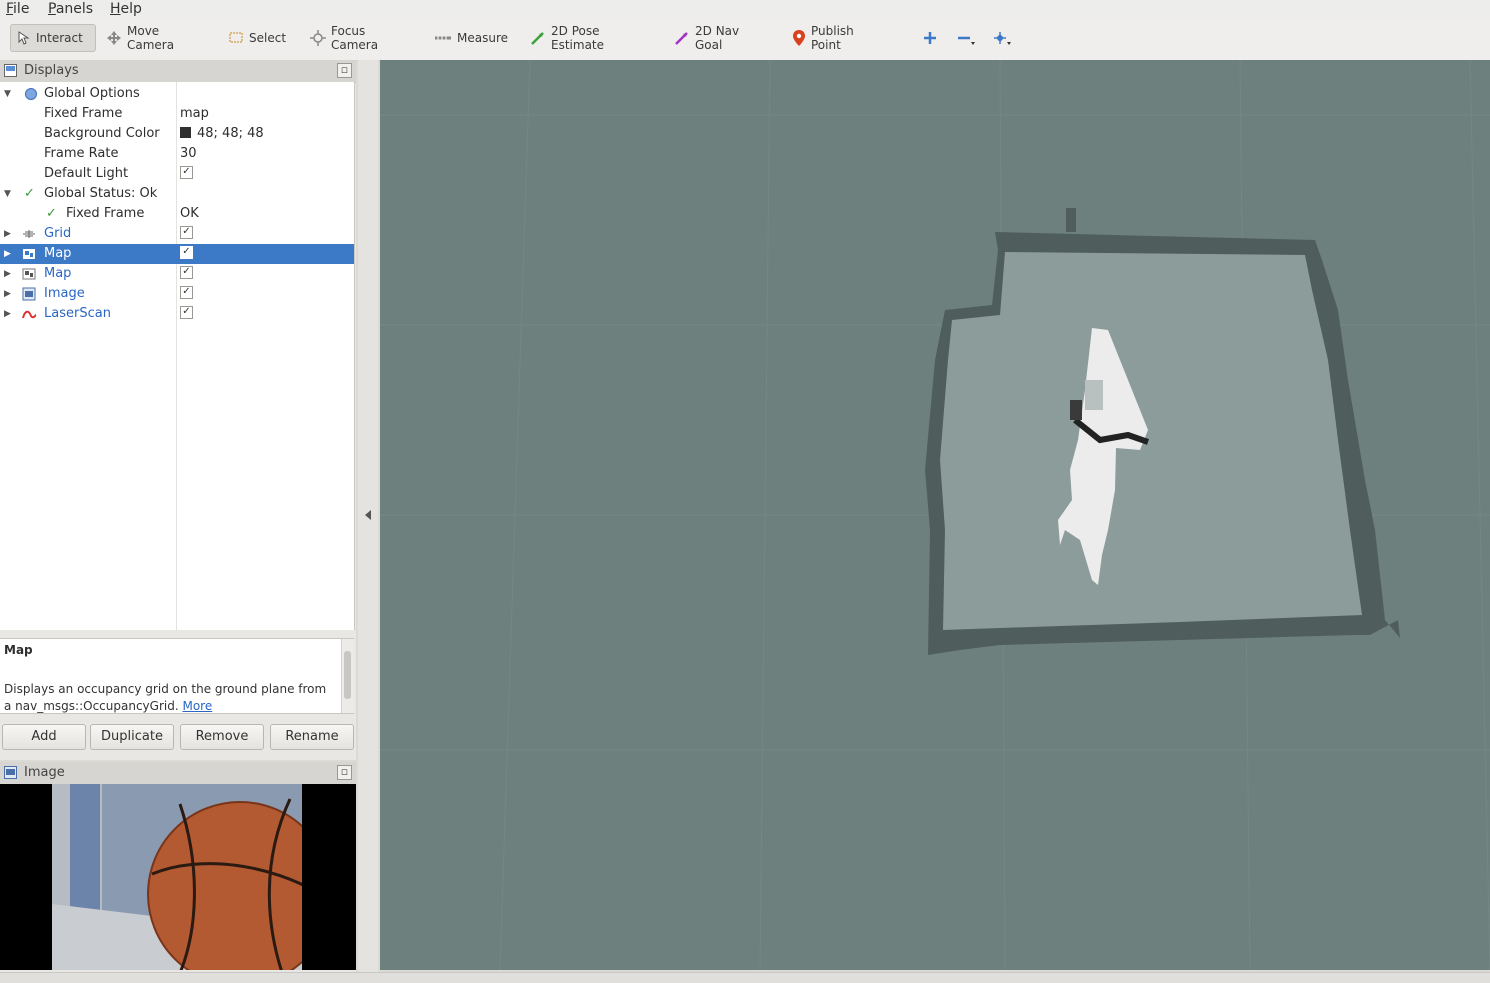  What do you see at coordinates (178, 737) in the screenshot?
I see `display-buttons: Add Duplicate Remove Rename` at bounding box center [178, 737].